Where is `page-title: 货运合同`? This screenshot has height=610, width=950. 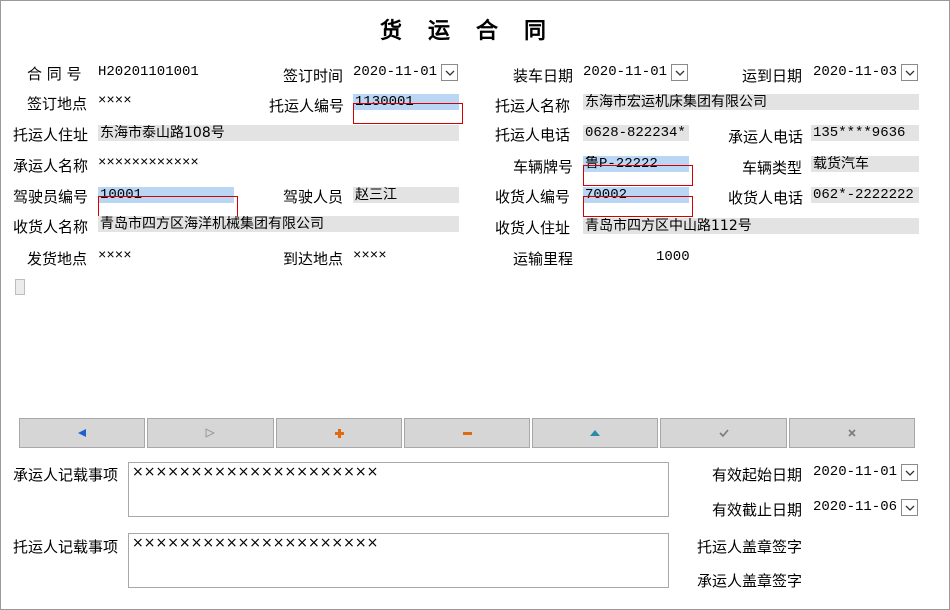 page-title: 货运合同 is located at coordinates (475, 31).